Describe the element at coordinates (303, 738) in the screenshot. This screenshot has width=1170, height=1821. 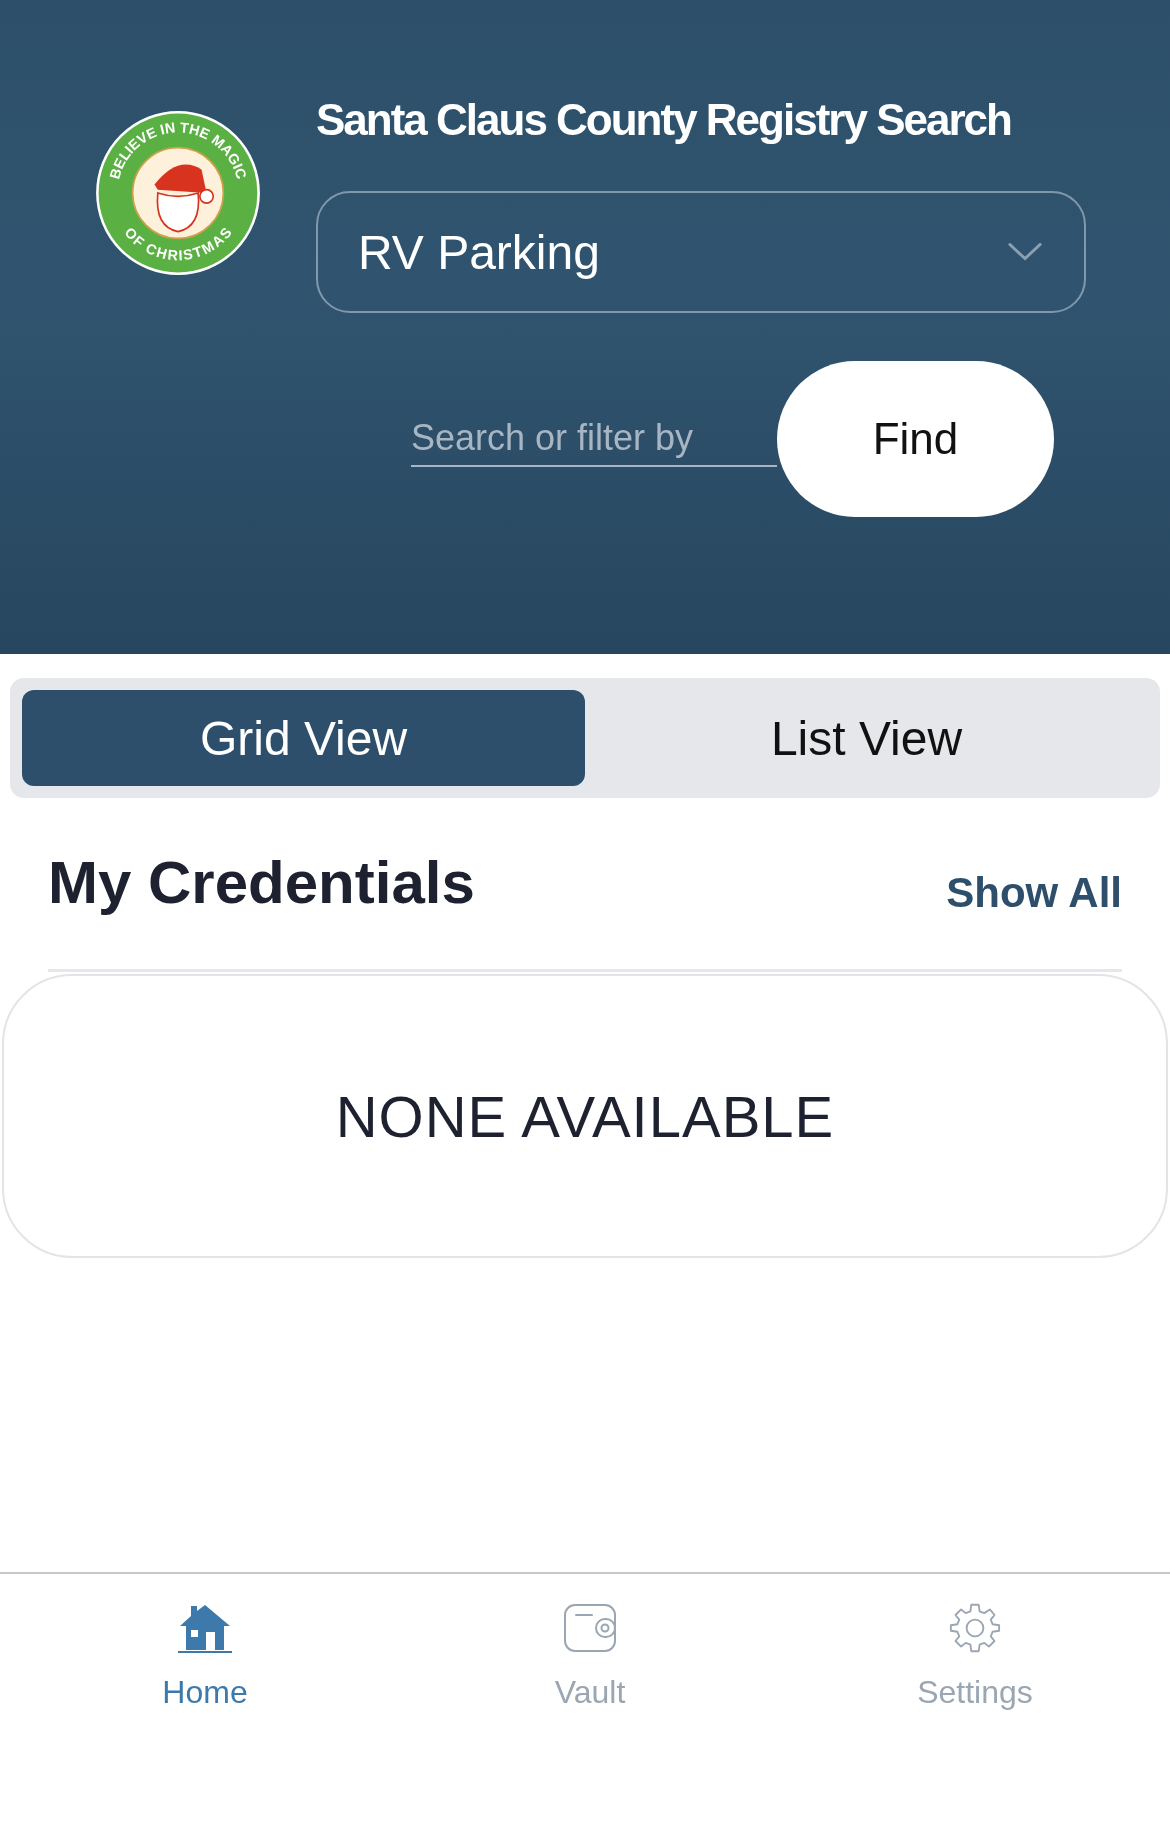
I see `view-tab: Grid View` at that location.